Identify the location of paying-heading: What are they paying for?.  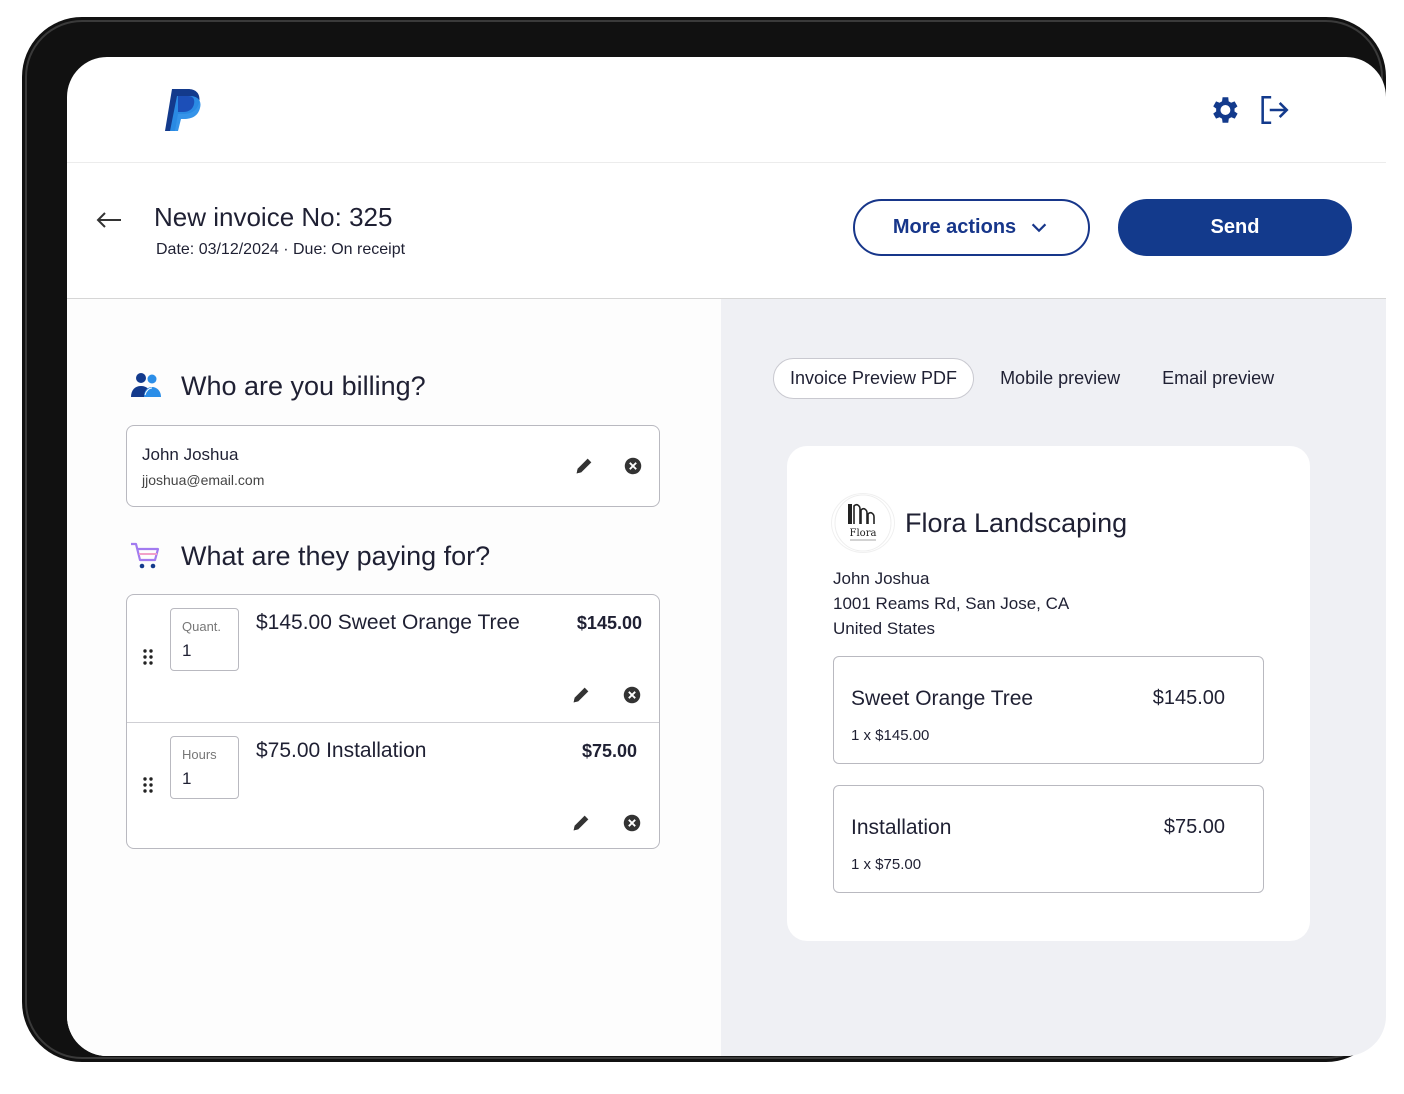
(336, 555).